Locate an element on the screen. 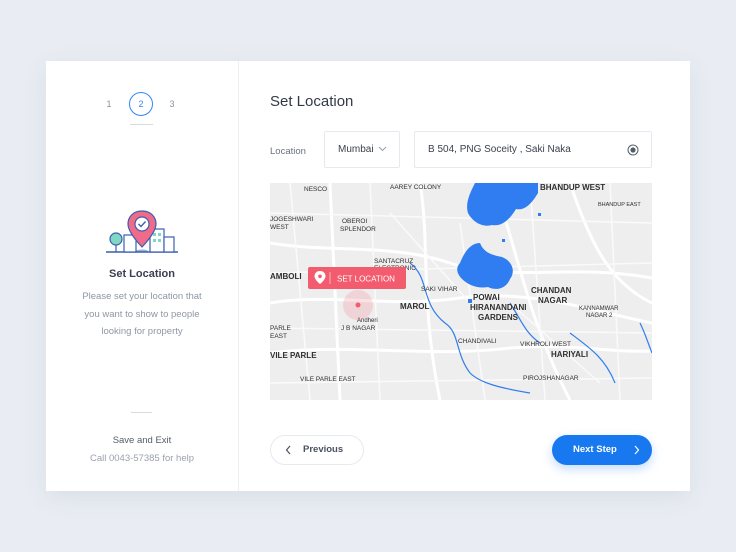 The height and width of the screenshot is (552, 736). step-2-current: 2 is located at coordinates (141, 104).